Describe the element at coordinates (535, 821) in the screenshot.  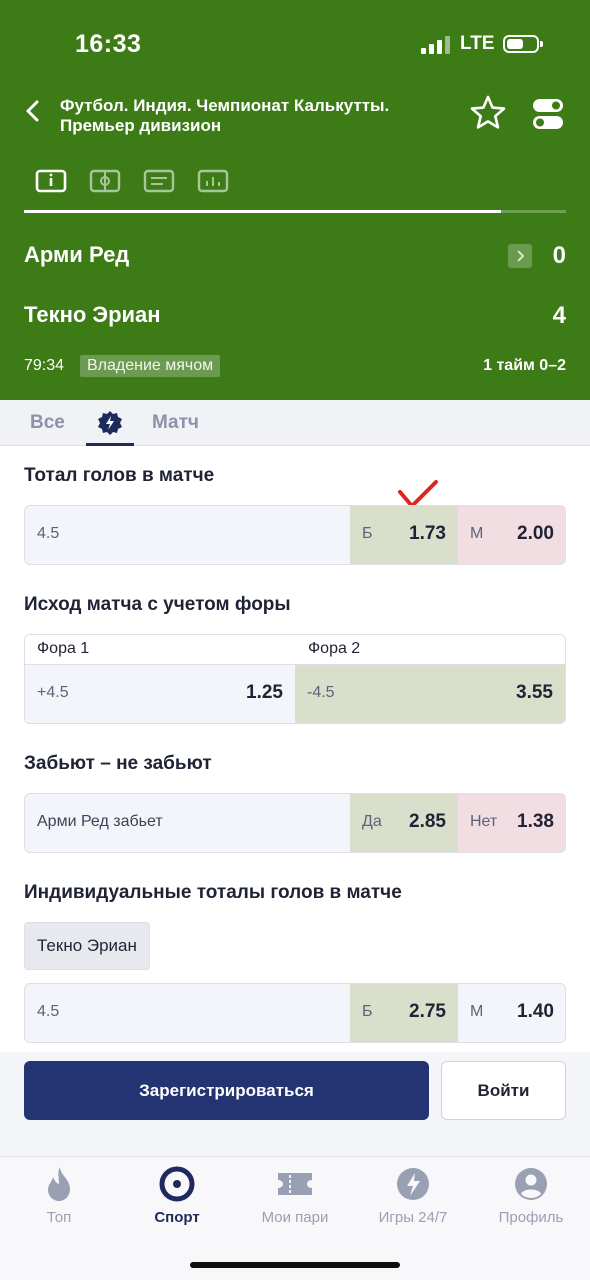
I see `score-no-odd: 1.38` at that location.